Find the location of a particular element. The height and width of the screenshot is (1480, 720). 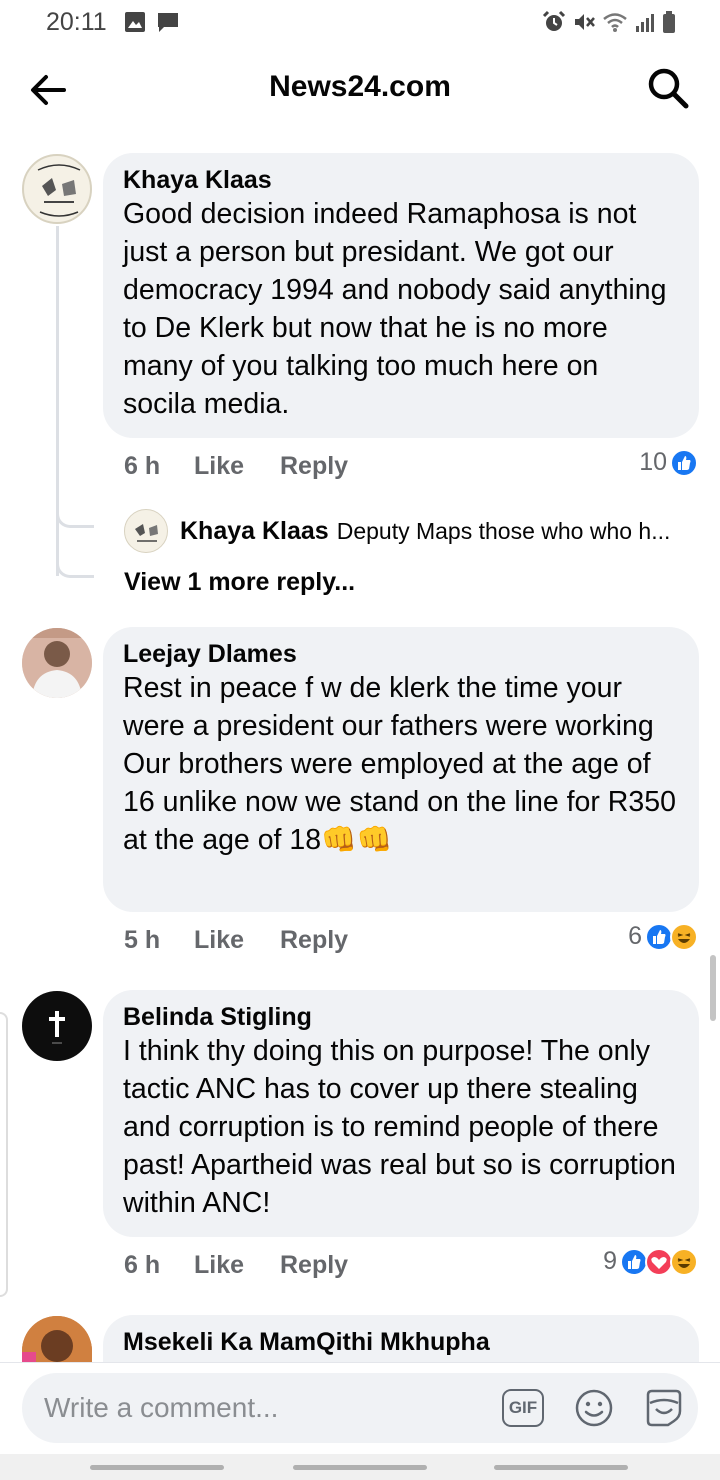

comment-author: Leejay Dlames is located at coordinates (401, 654).